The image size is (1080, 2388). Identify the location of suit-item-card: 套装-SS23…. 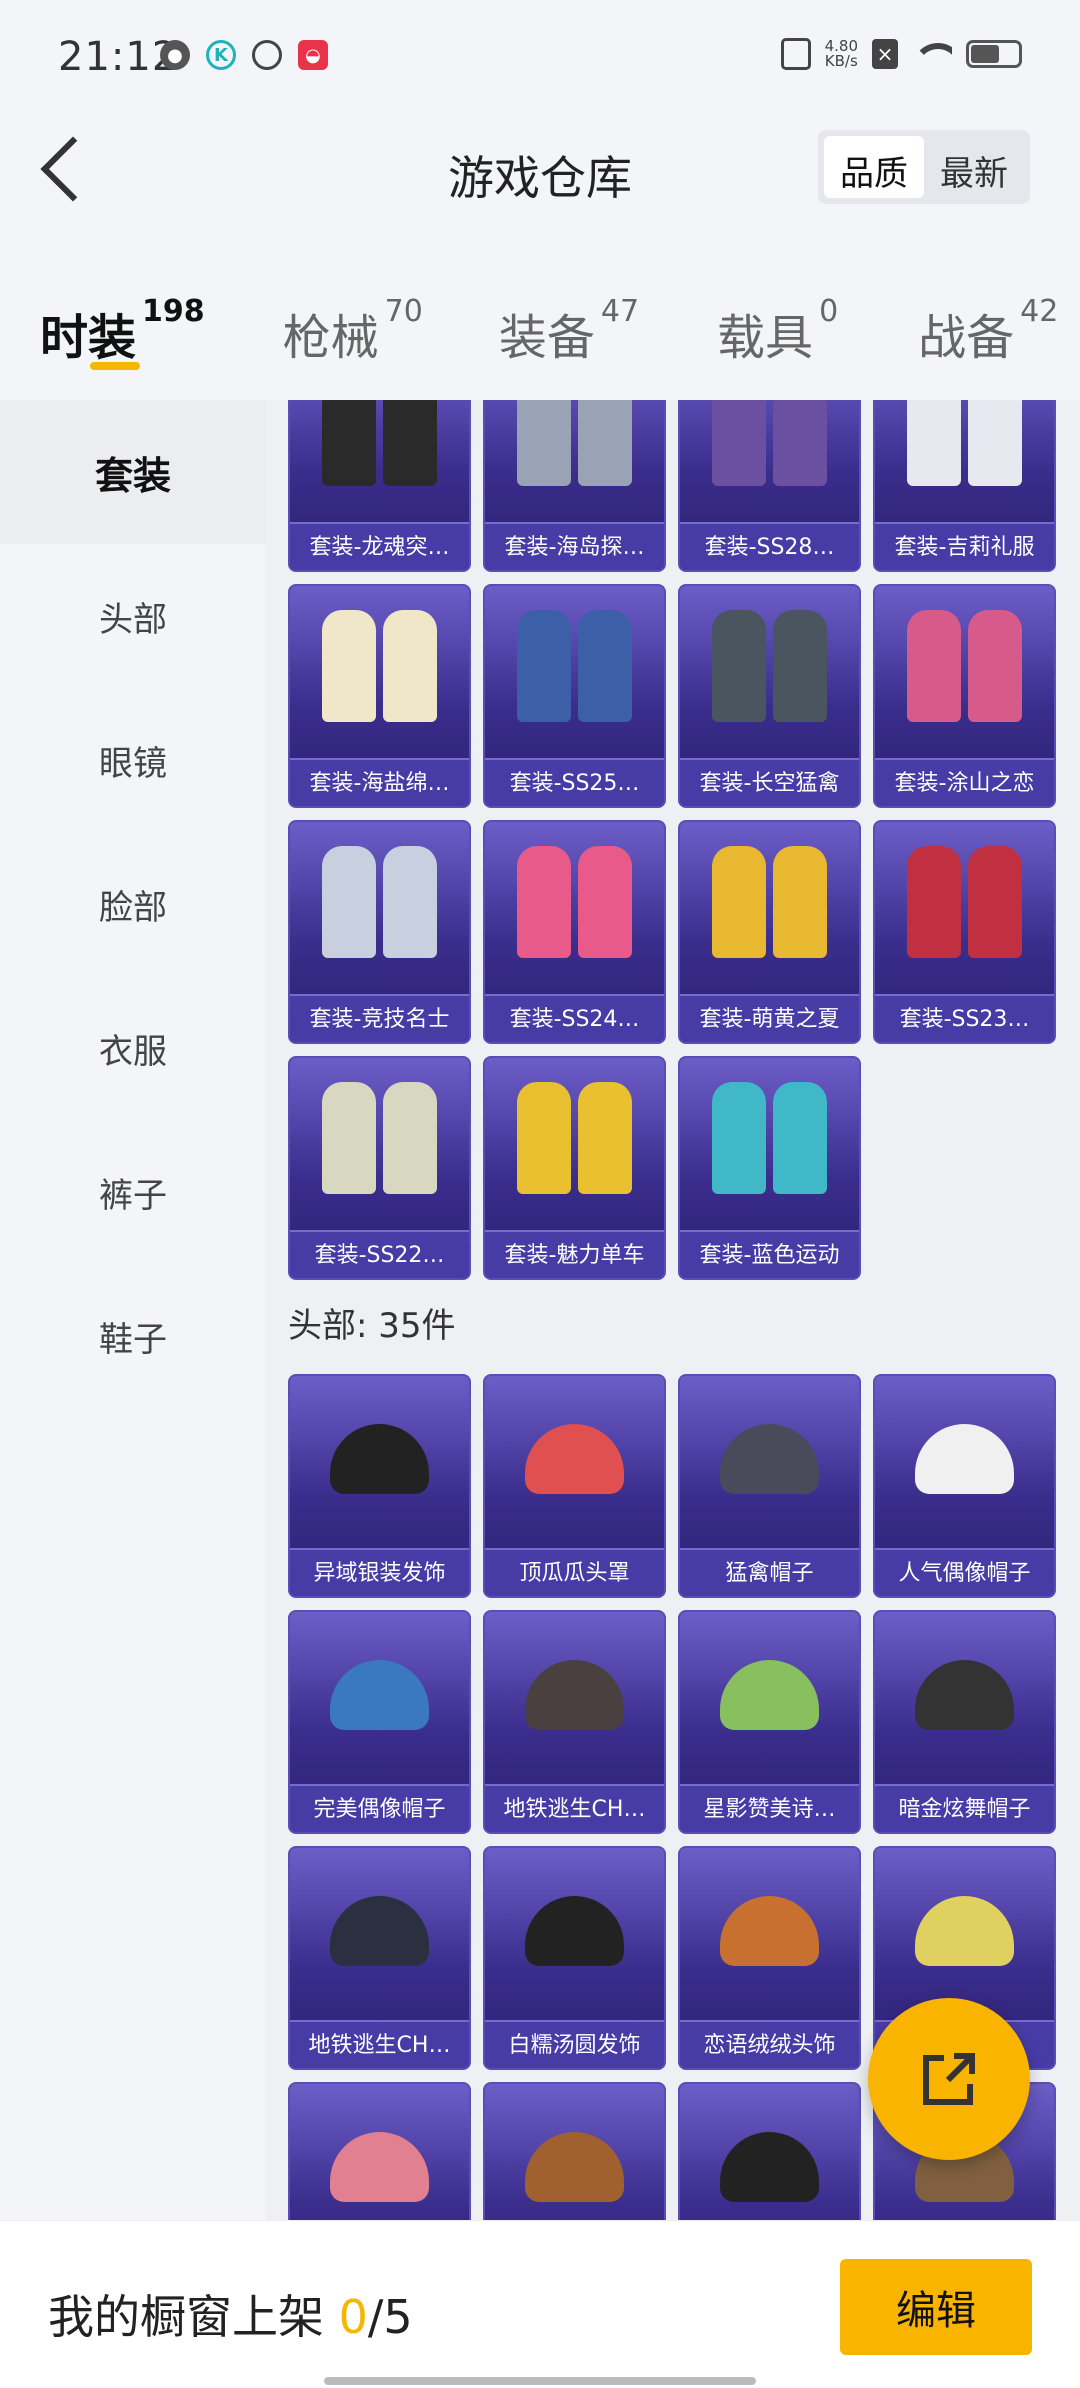
(964, 932).